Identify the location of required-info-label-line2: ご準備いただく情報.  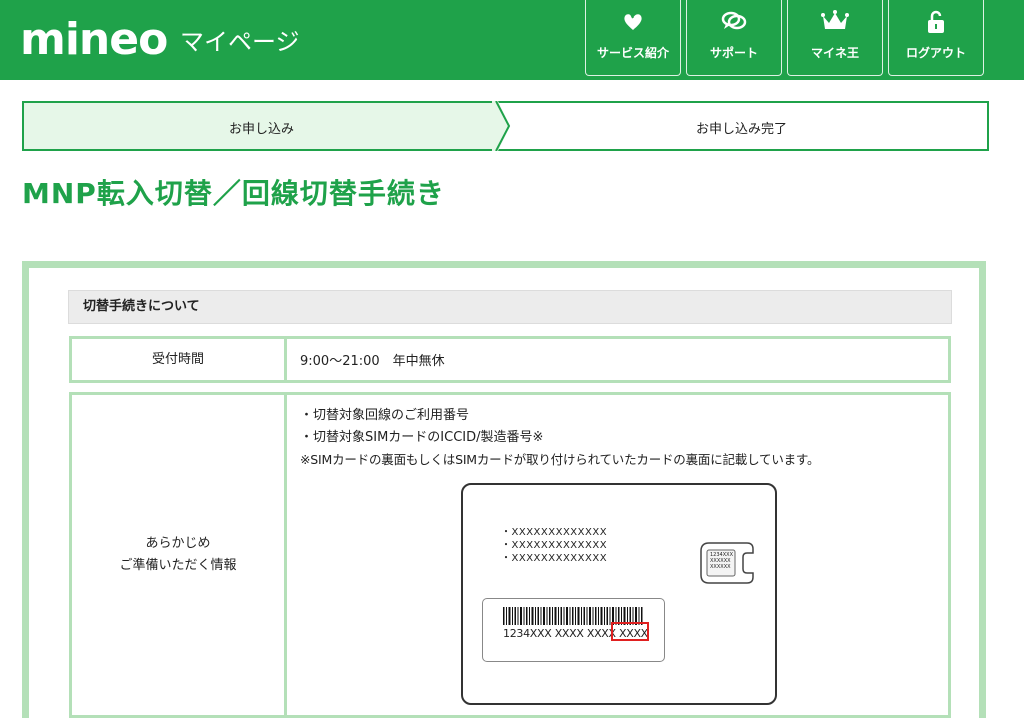
(178, 565).